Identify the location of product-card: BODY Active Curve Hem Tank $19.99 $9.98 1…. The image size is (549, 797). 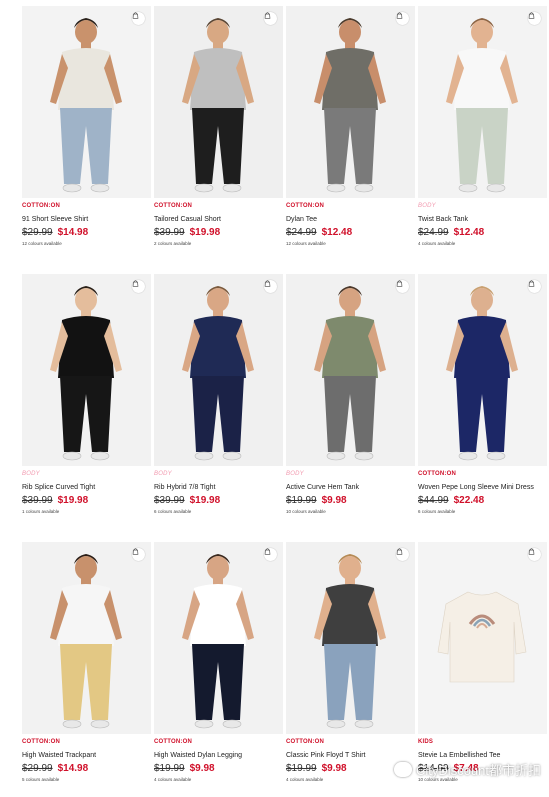
(350, 408).